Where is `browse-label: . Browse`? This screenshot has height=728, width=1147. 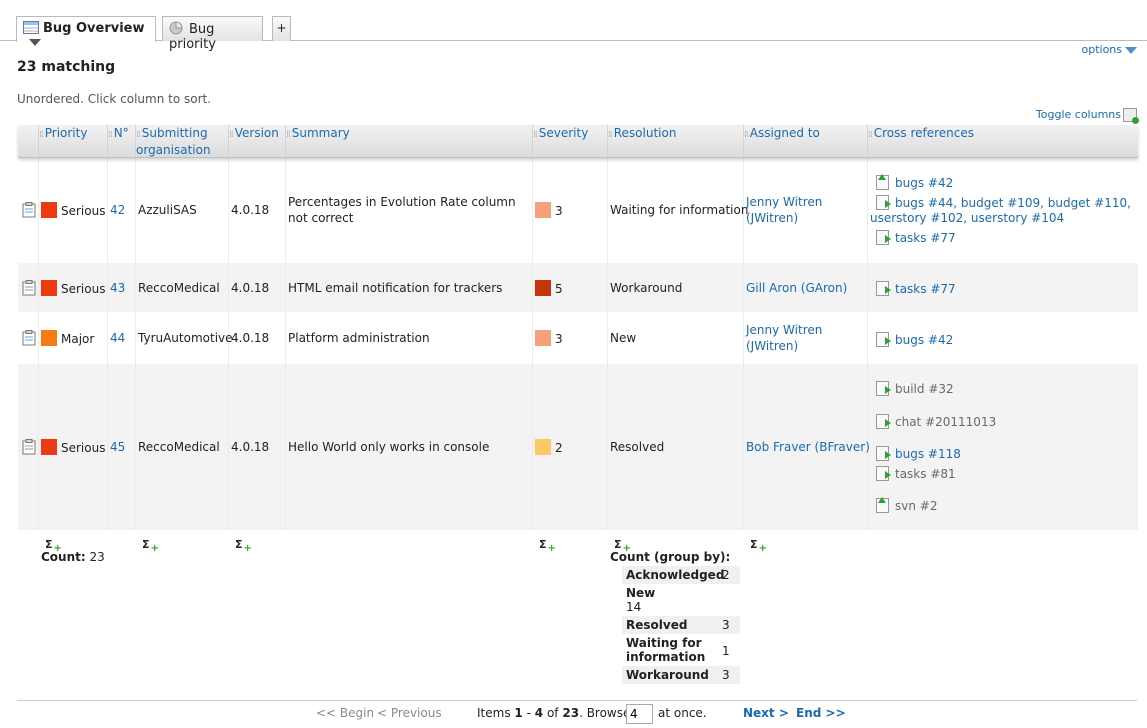
browse-label: . Browse is located at coordinates (605, 713).